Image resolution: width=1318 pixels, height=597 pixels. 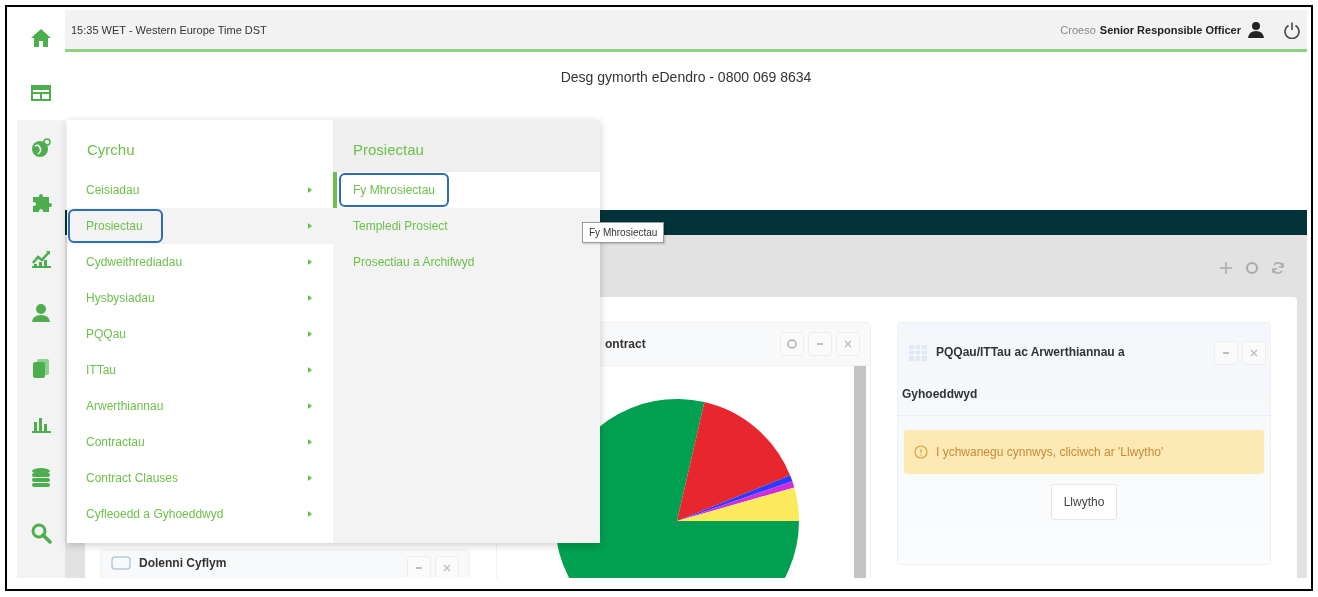 I want to click on widget-title: Dolenni Cyflym, so click(x=183, y=563).